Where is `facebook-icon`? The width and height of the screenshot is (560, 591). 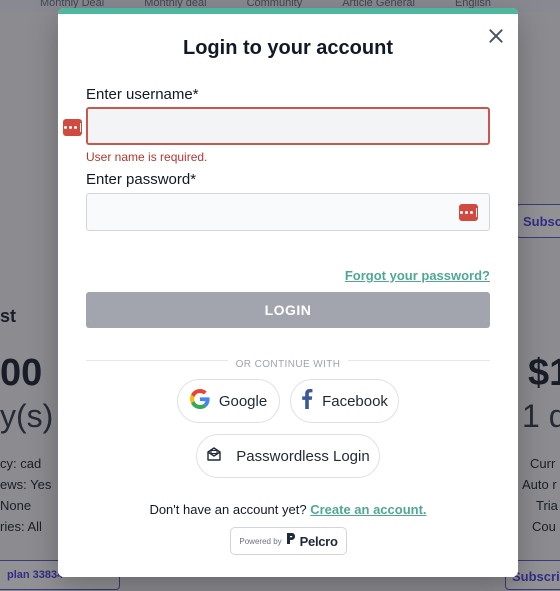 facebook-icon is located at coordinates (307, 401).